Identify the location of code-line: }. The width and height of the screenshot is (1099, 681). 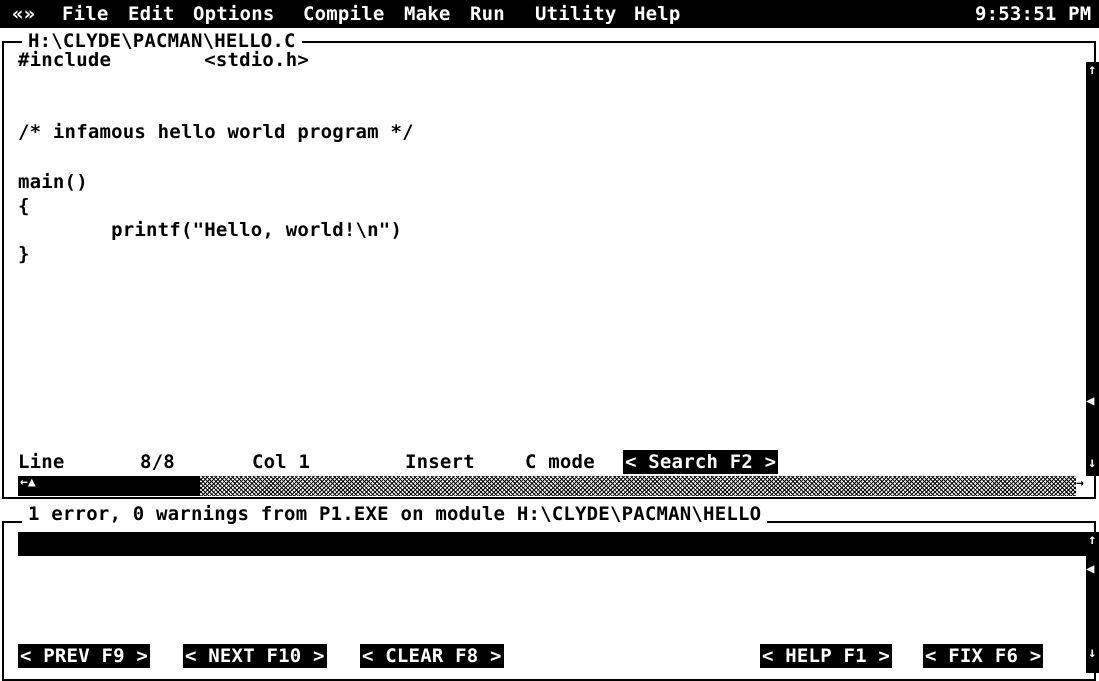
(24, 254).